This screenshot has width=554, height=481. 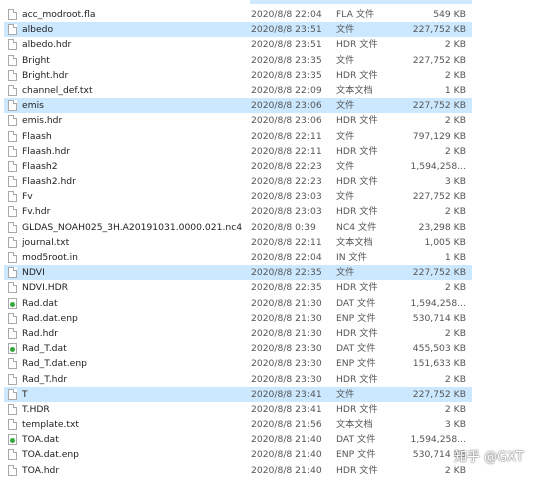 I want to click on file-row: T 2020/8/8 23:41 文件 227,752 KB, so click(x=277, y=394).